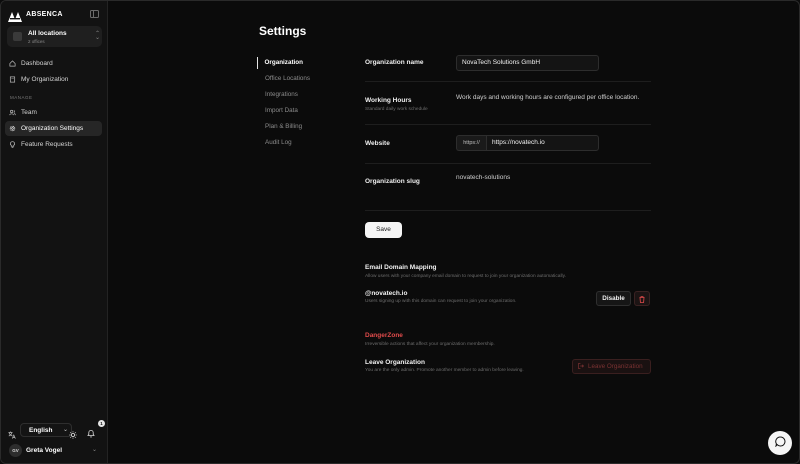 The width and height of the screenshot is (800, 464). What do you see at coordinates (279, 127) in the screenshot?
I see `tab-plan-billing: Plan & Billing` at bounding box center [279, 127].